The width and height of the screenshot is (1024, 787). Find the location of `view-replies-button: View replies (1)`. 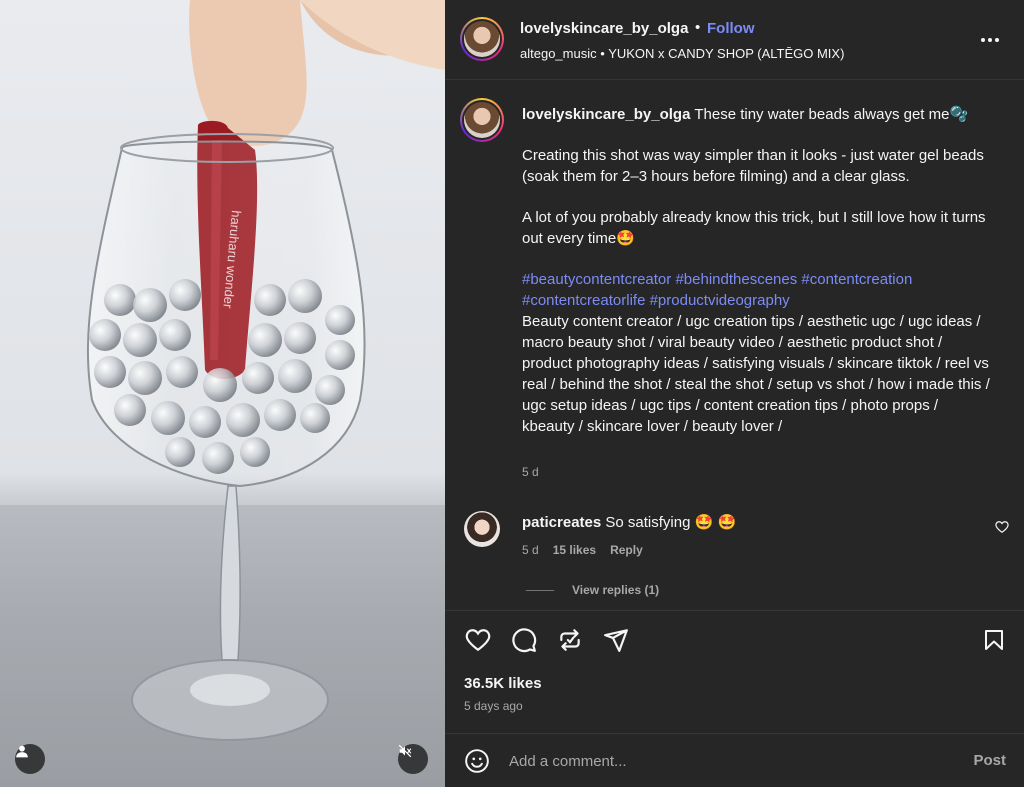

view-replies-button: View replies (1) is located at coordinates (592, 590).